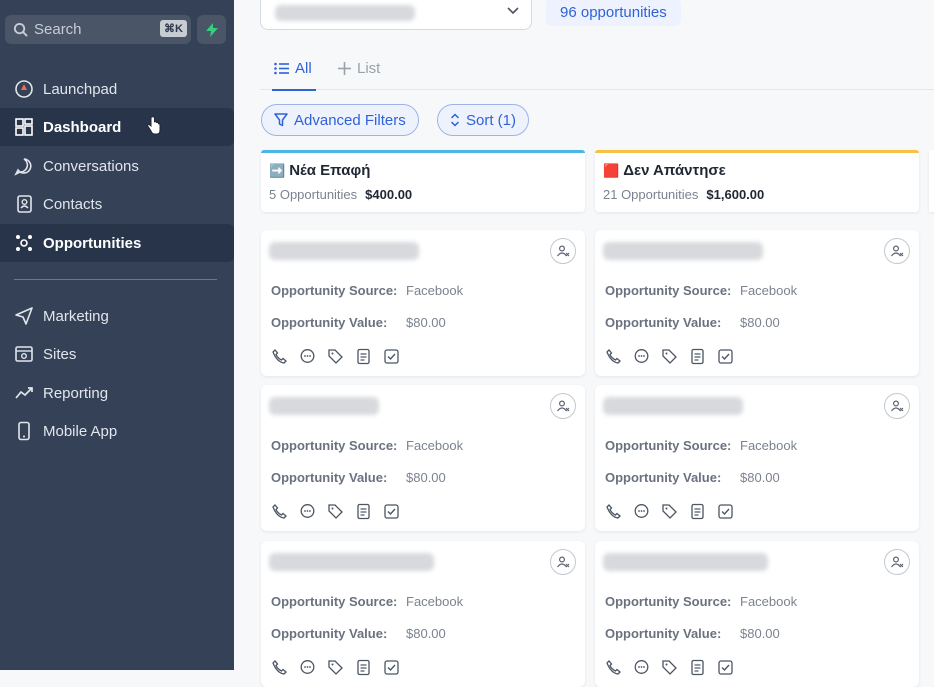 The image size is (934, 687). Describe the element at coordinates (455, 120) in the screenshot. I see `sort-icon` at that location.